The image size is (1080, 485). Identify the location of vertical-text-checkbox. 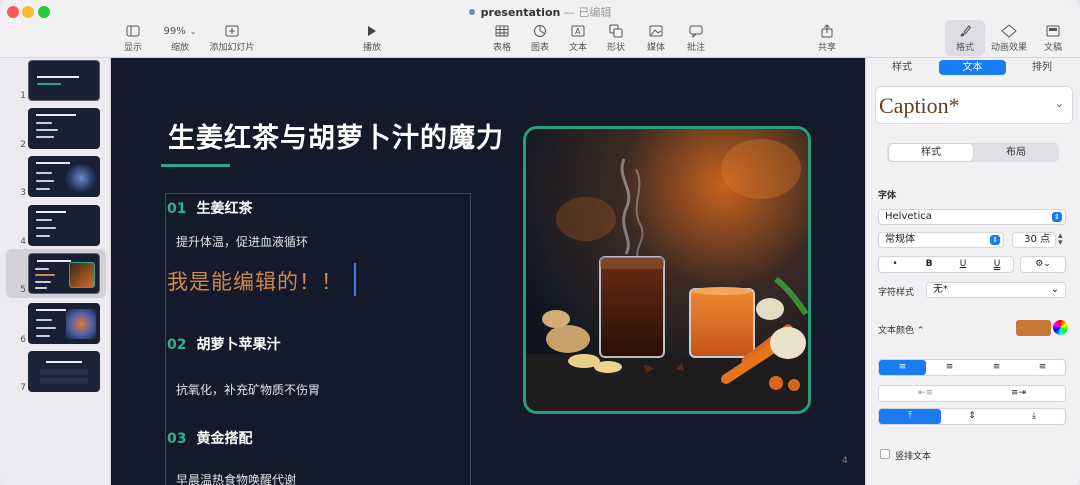
(885, 454).